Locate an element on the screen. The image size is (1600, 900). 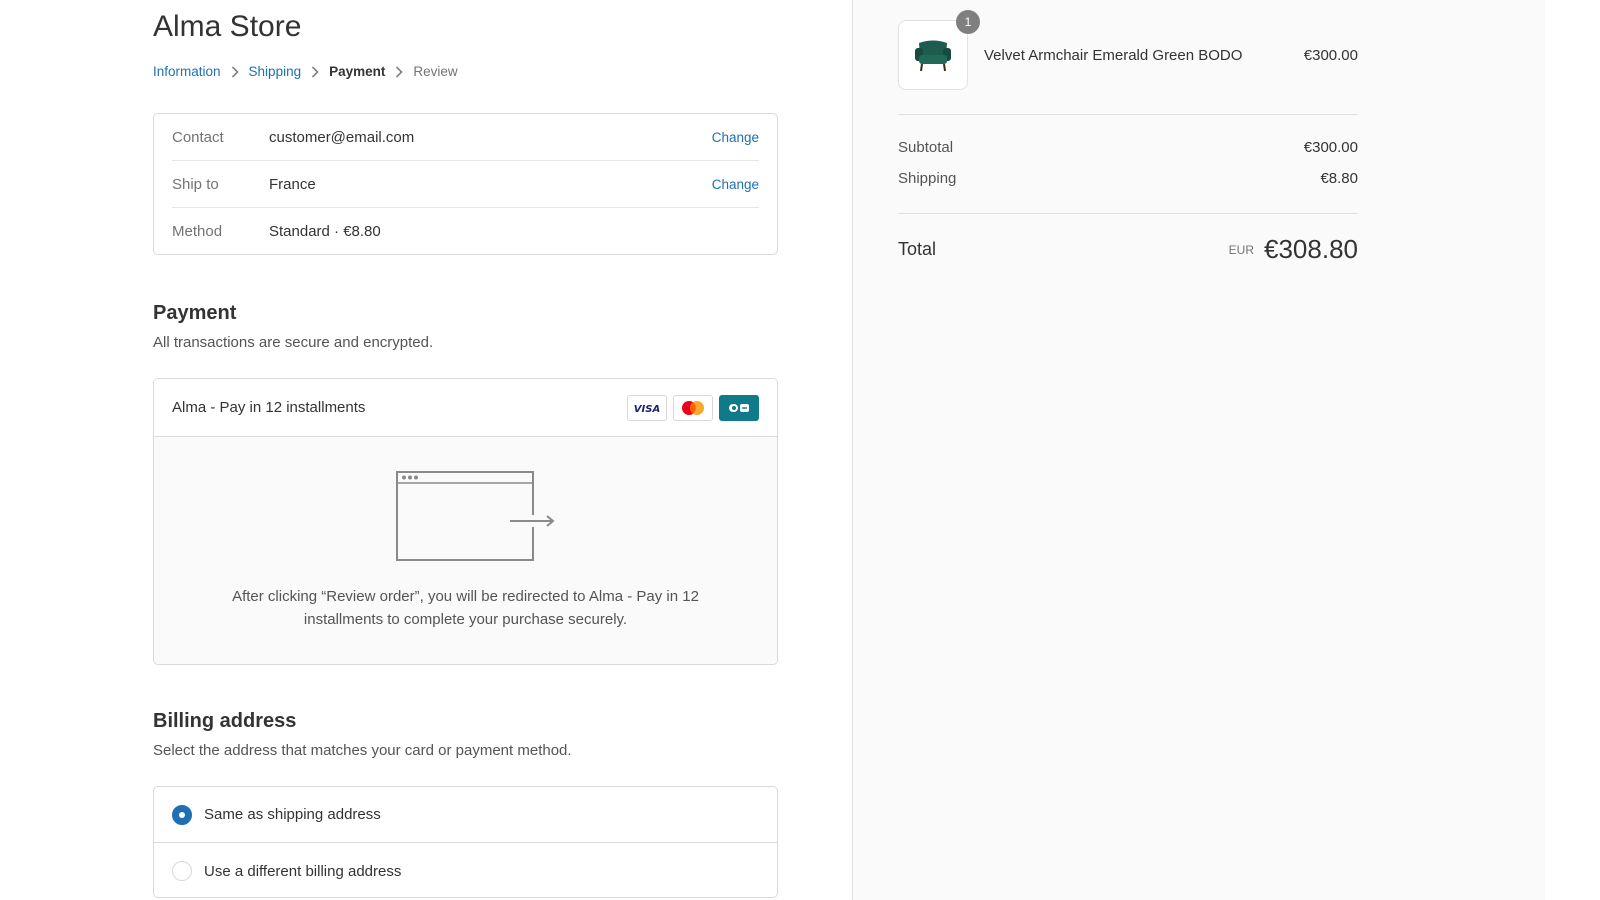
breadcrumb: Information Shipping Payment Review is located at coordinates (305, 71).